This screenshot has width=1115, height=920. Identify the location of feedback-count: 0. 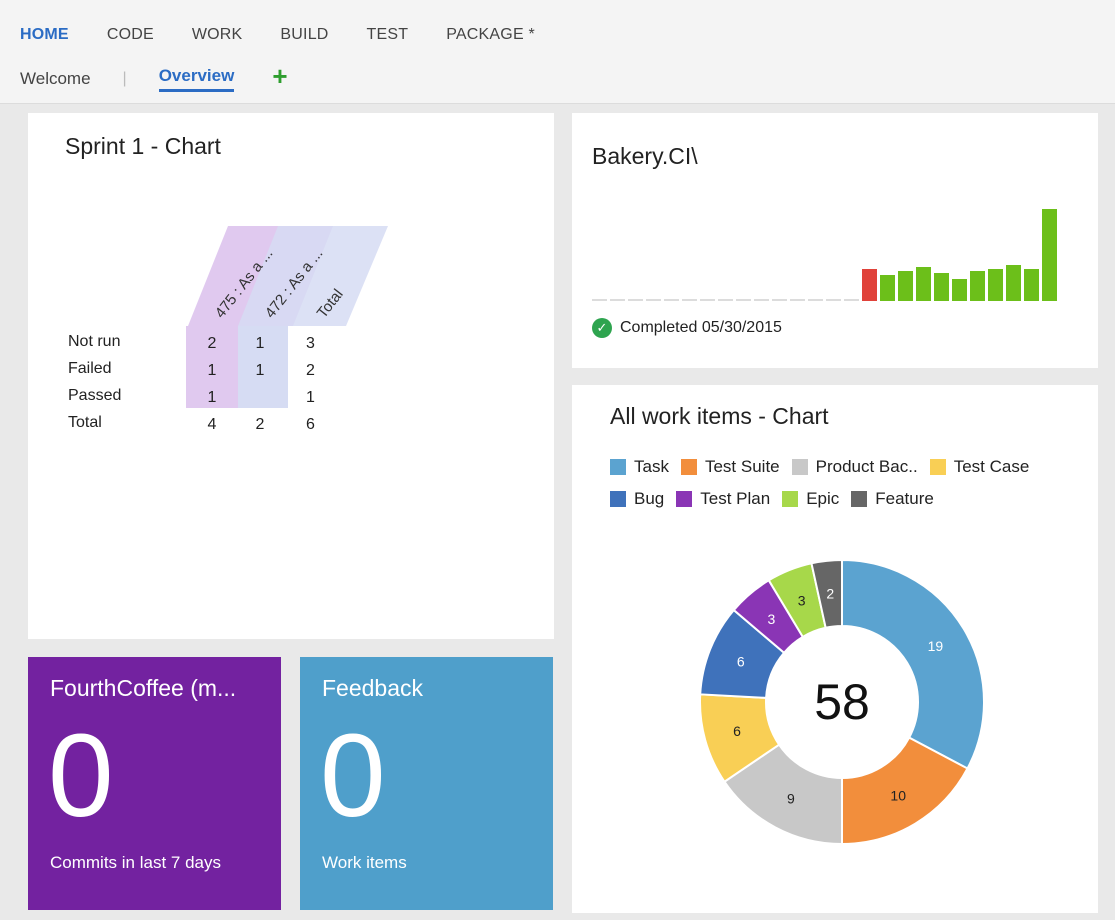
(353, 776).